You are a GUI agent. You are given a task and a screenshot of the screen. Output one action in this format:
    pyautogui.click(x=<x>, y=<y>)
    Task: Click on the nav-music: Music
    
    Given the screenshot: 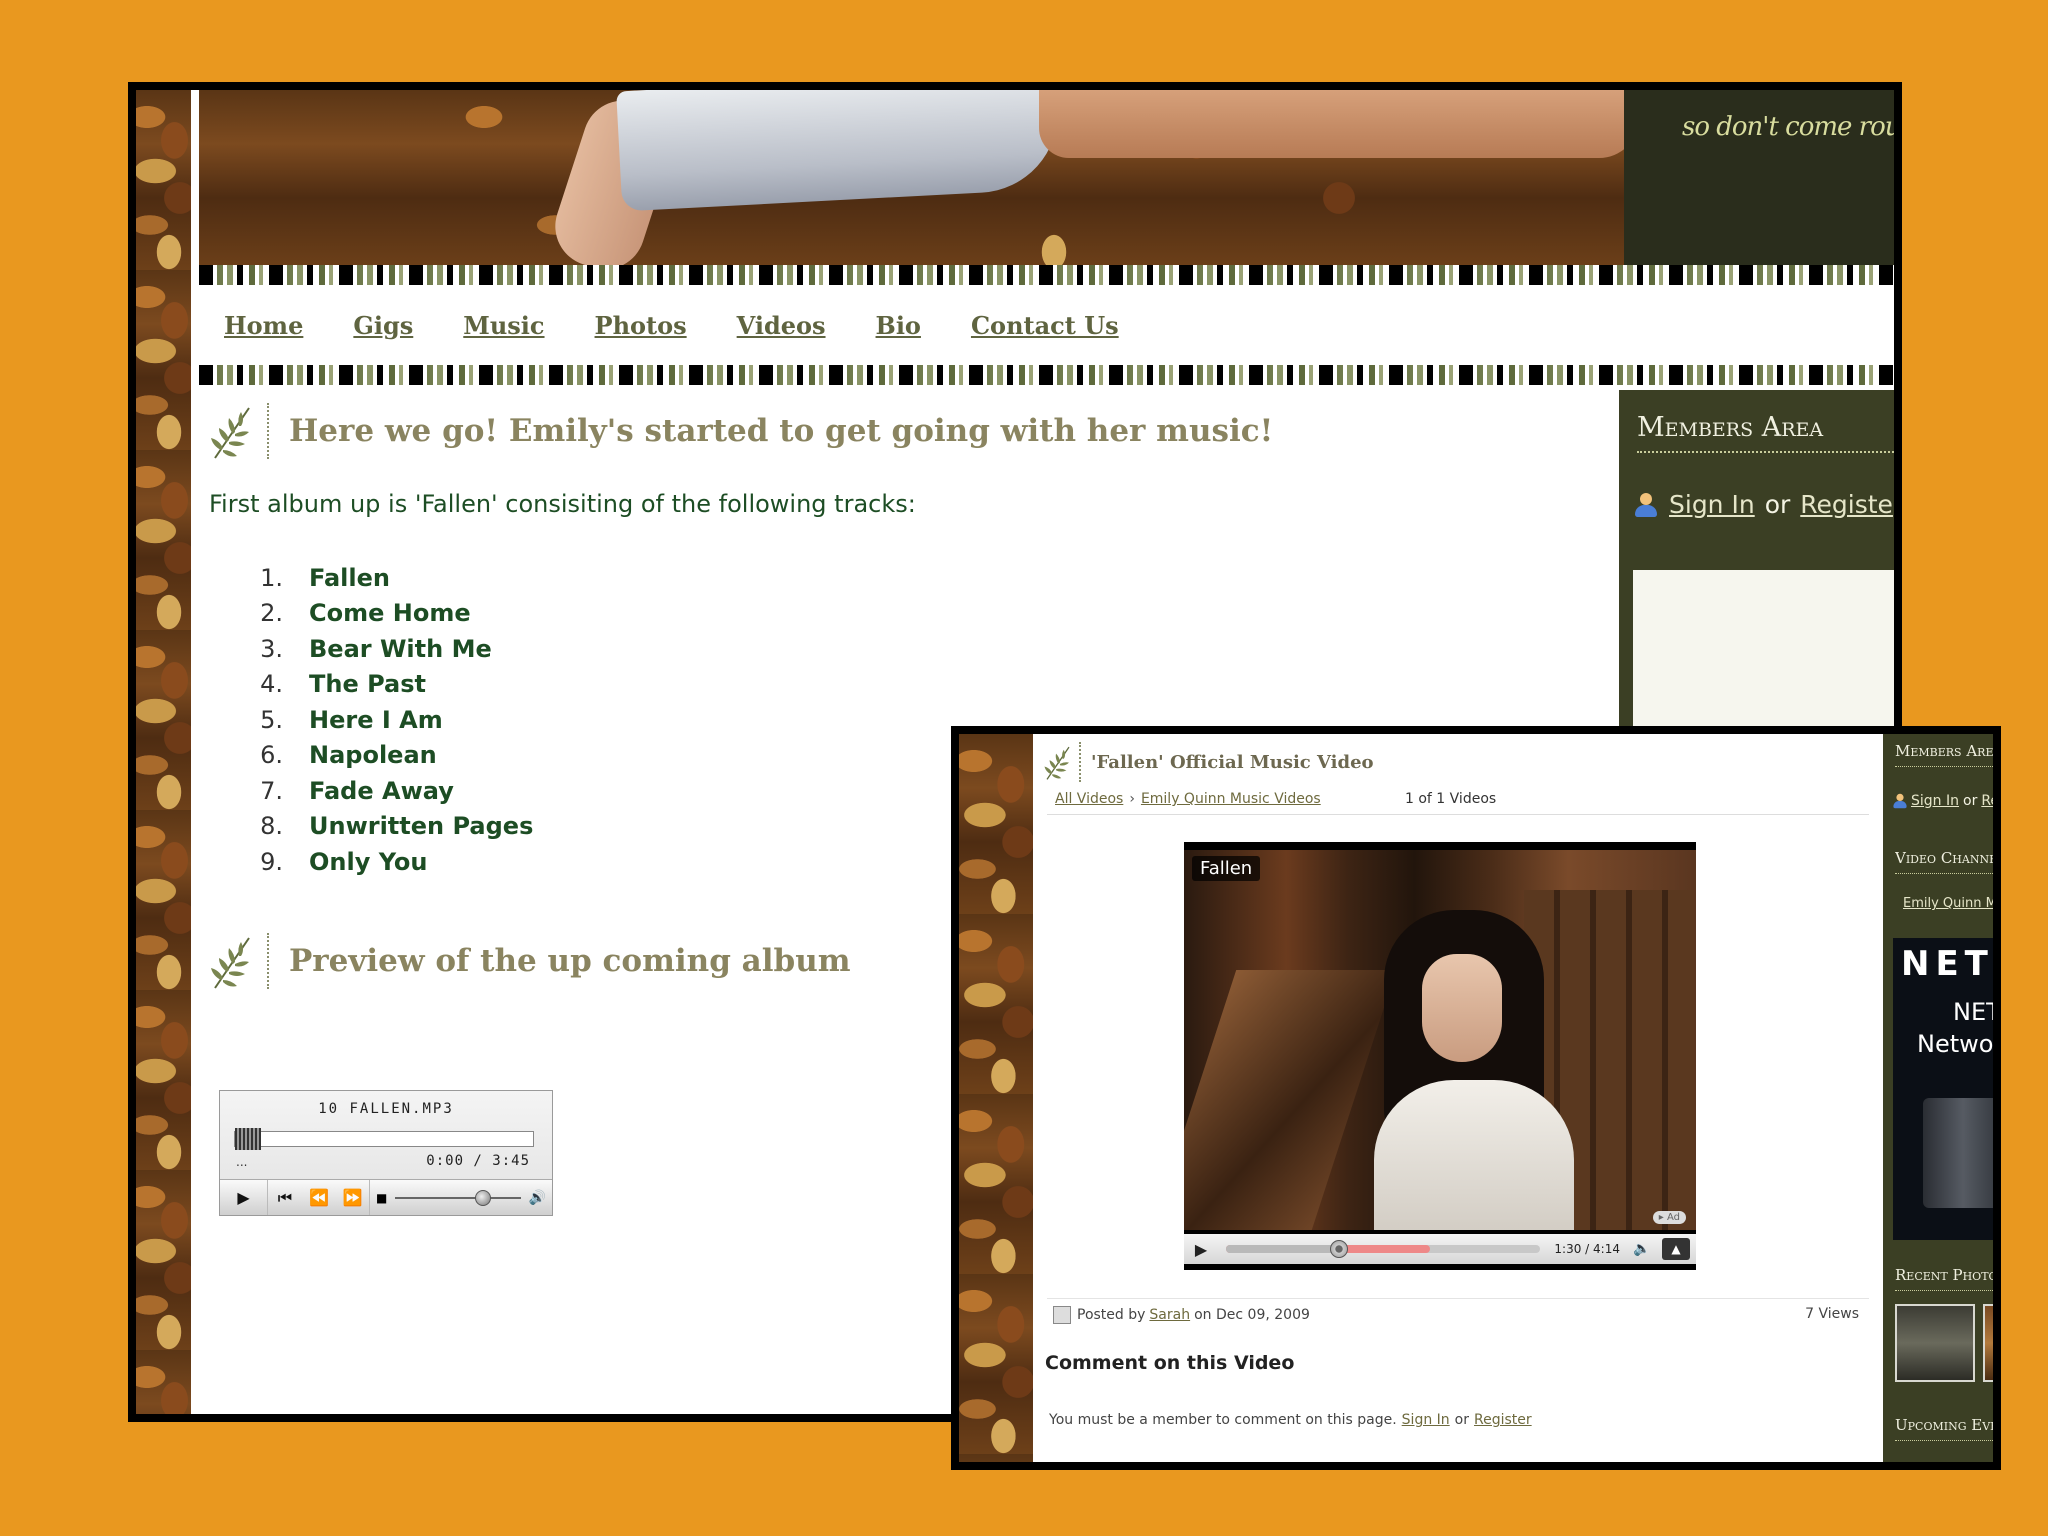 What is the action you would take?
    pyautogui.click(x=503, y=325)
    